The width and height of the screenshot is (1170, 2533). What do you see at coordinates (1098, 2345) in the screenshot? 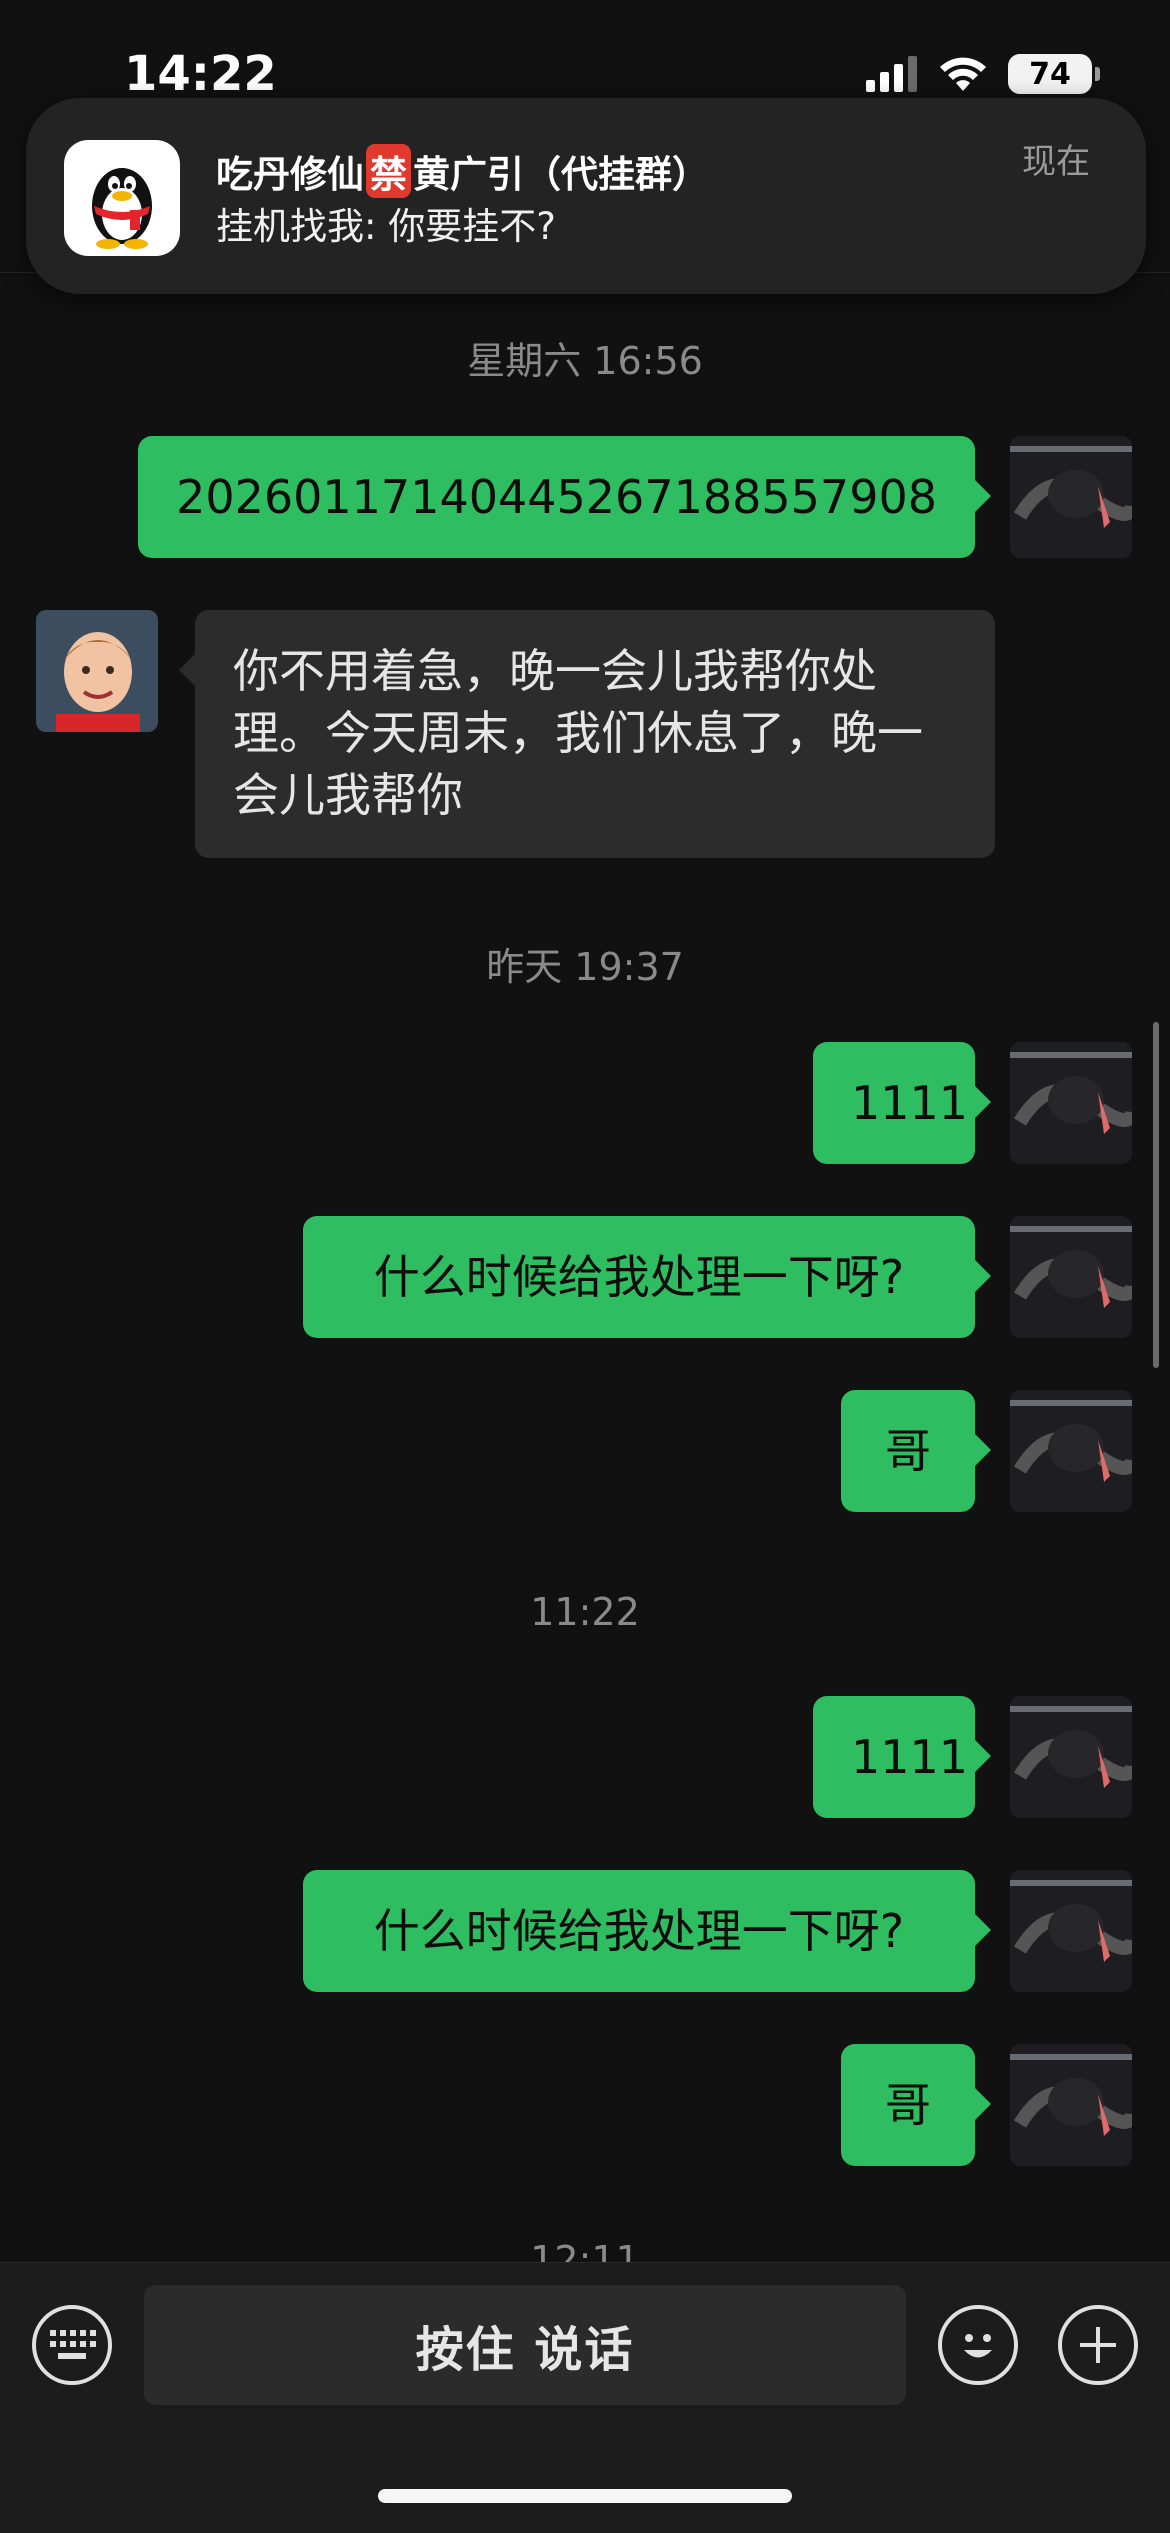
I see `plus-icon` at bounding box center [1098, 2345].